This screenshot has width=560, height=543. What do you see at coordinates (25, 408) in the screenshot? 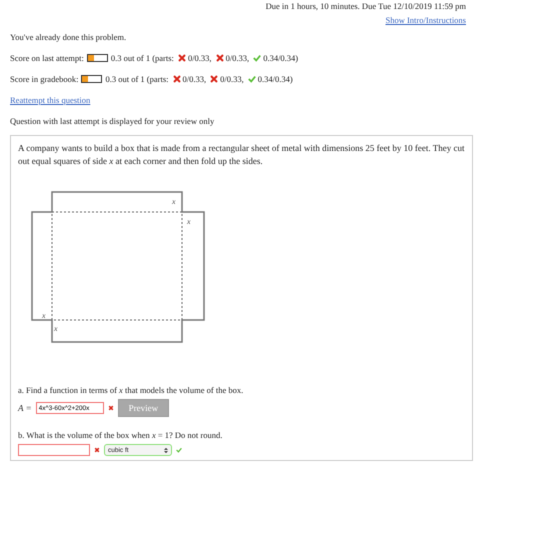
I see `variable-label: A =` at bounding box center [25, 408].